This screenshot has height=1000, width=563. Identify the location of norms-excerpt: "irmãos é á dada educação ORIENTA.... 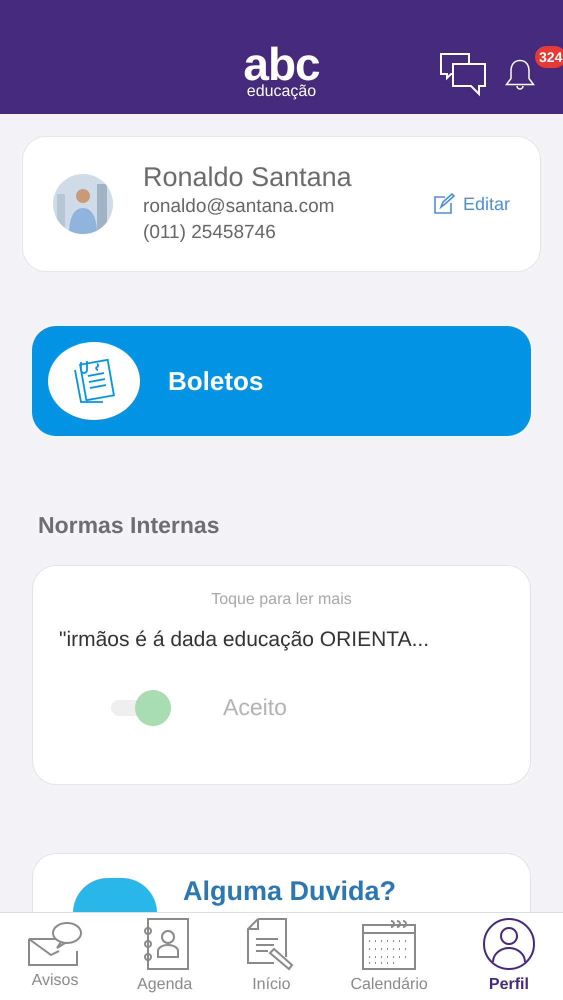
(244, 639).